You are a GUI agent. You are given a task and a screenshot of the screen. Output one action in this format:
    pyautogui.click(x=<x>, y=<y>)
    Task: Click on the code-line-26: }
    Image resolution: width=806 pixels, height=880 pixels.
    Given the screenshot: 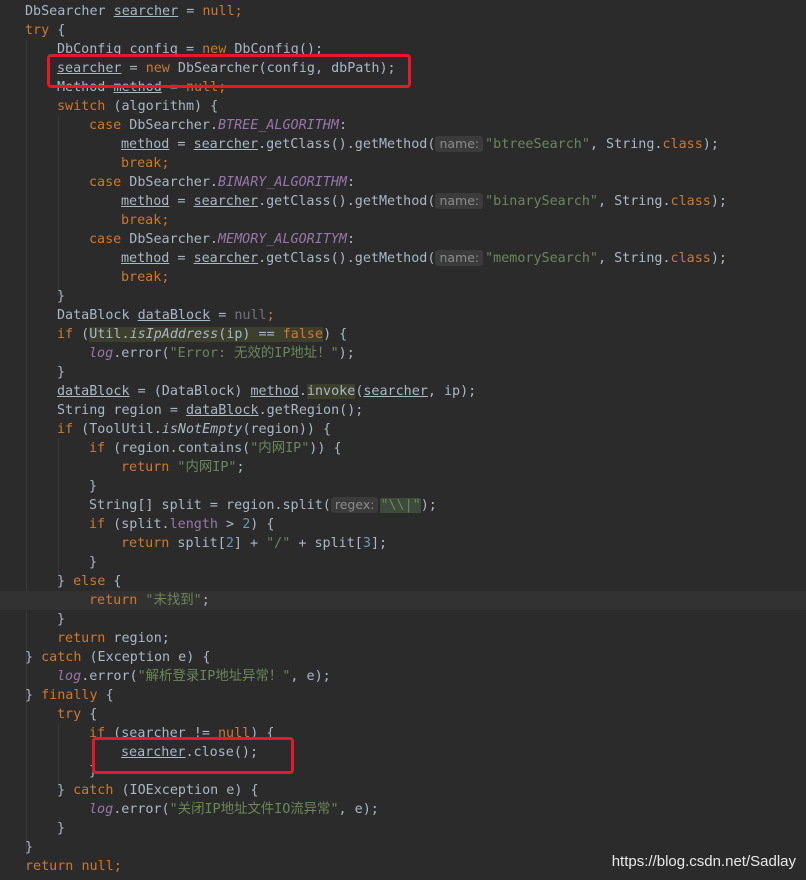 What is the action you would take?
    pyautogui.click(x=93, y=486)
    